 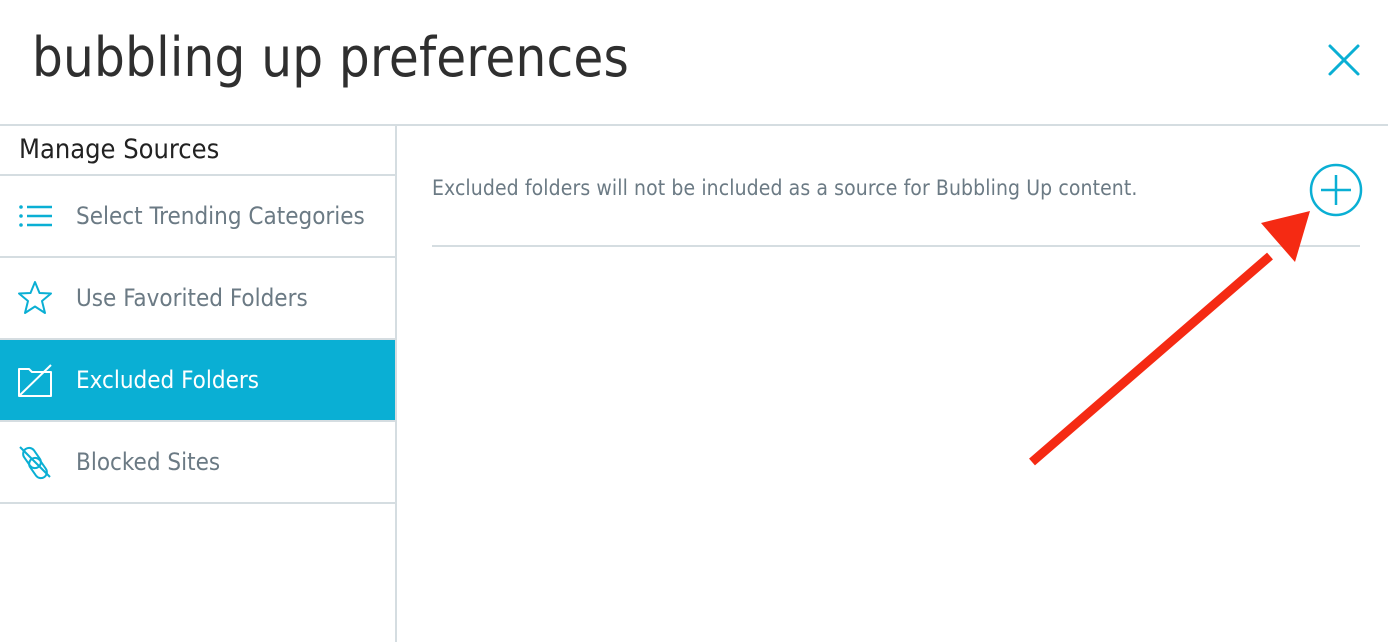 What do you see at coordinates (896, 246) in the screenshot?
I see `content-divider` at bounding box center [896, 246].